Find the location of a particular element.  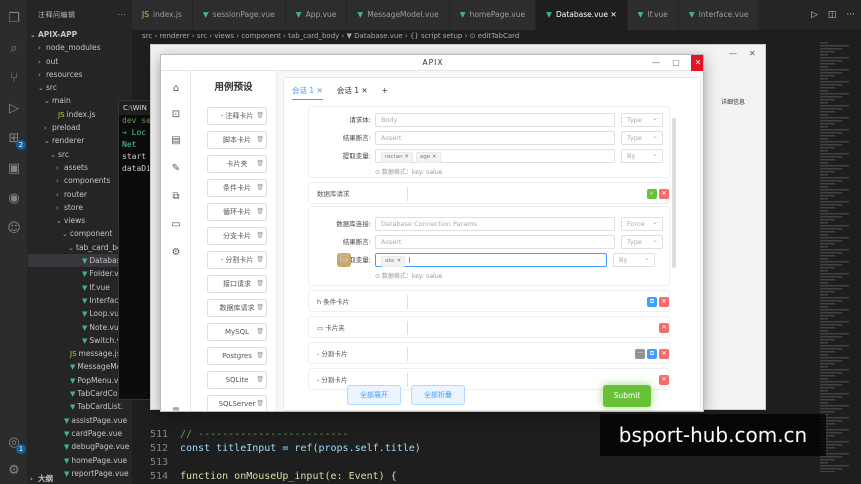

editor-tab: ▼ App.vue is located at coordinates (316, 15).